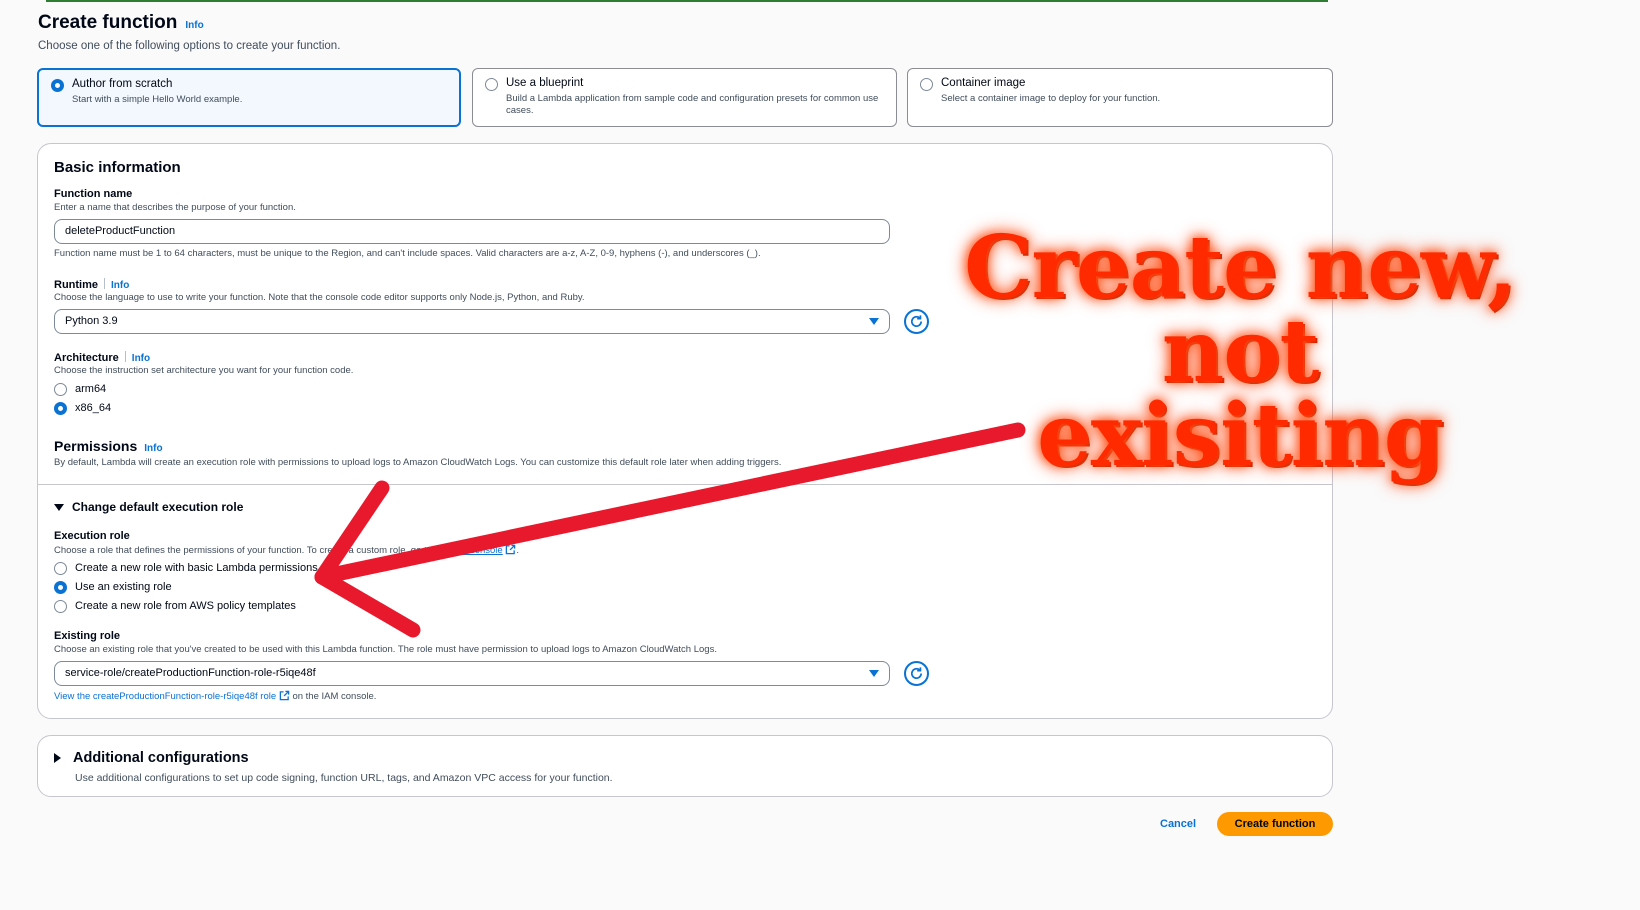 The height and width of the screenshot is (910, 1640). I want to click on iam-console-link: IAM console, so click(476, 550).